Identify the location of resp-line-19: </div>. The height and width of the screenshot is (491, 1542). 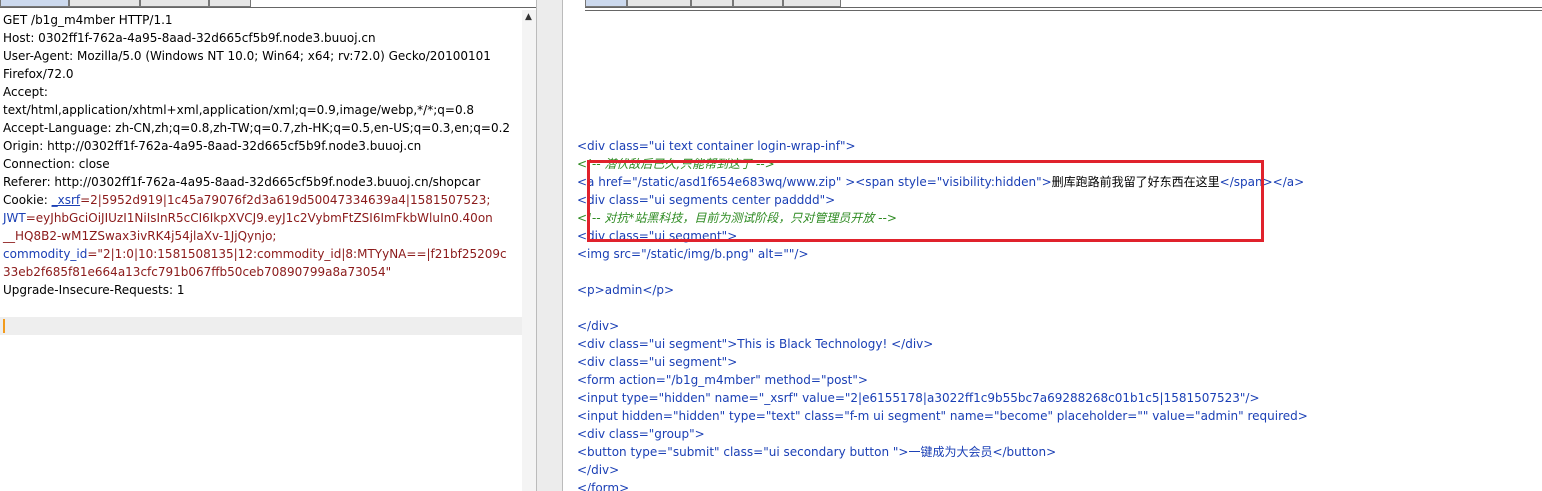
(598, 470).